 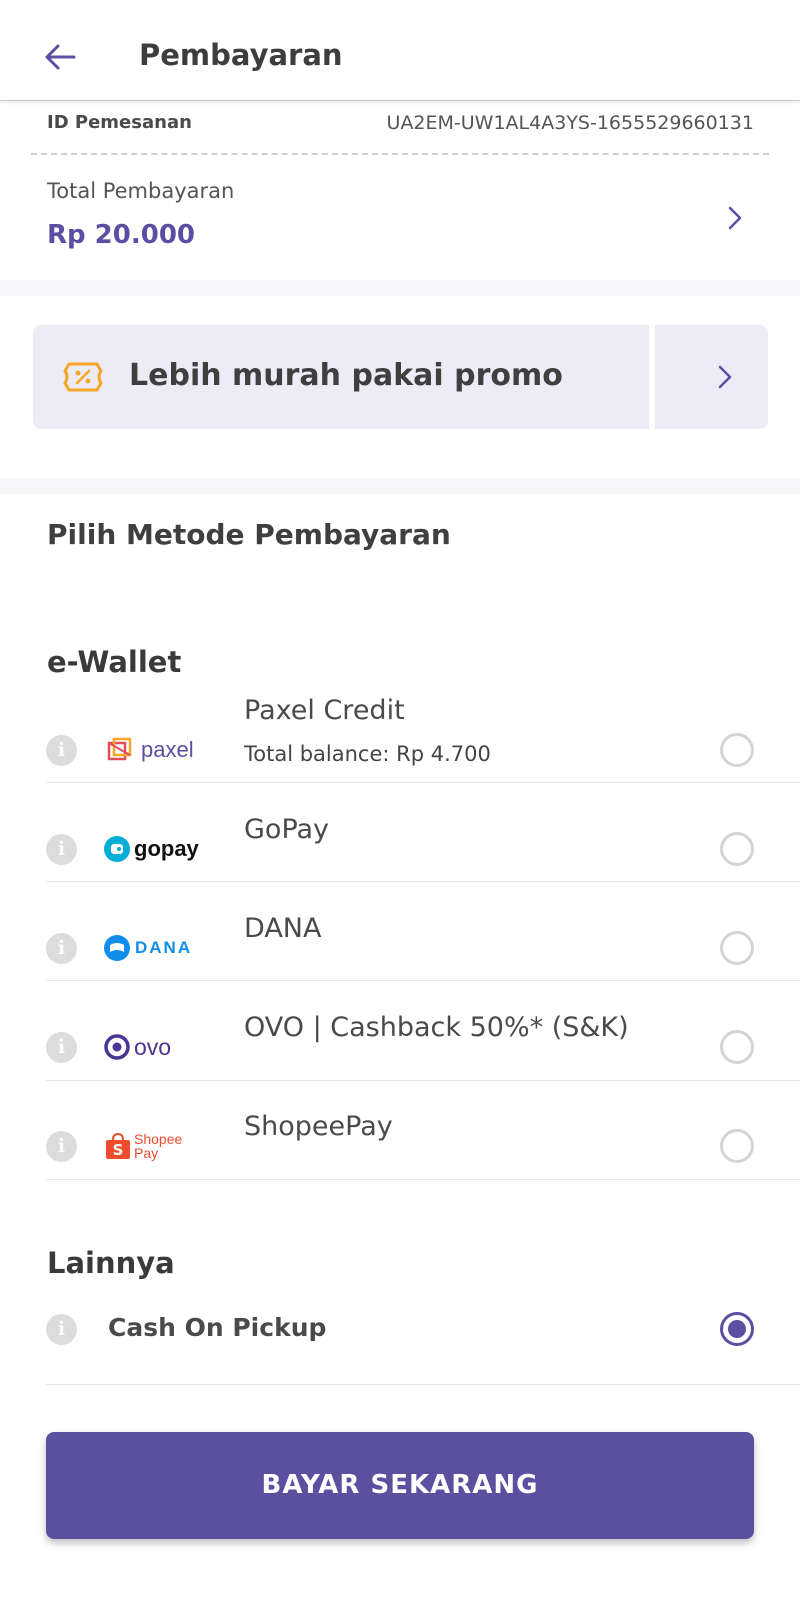 What do you see at coordinates (737, 1329) in the screenshot?
I see `radio-button-selected` at bounding box center [737, 1329].